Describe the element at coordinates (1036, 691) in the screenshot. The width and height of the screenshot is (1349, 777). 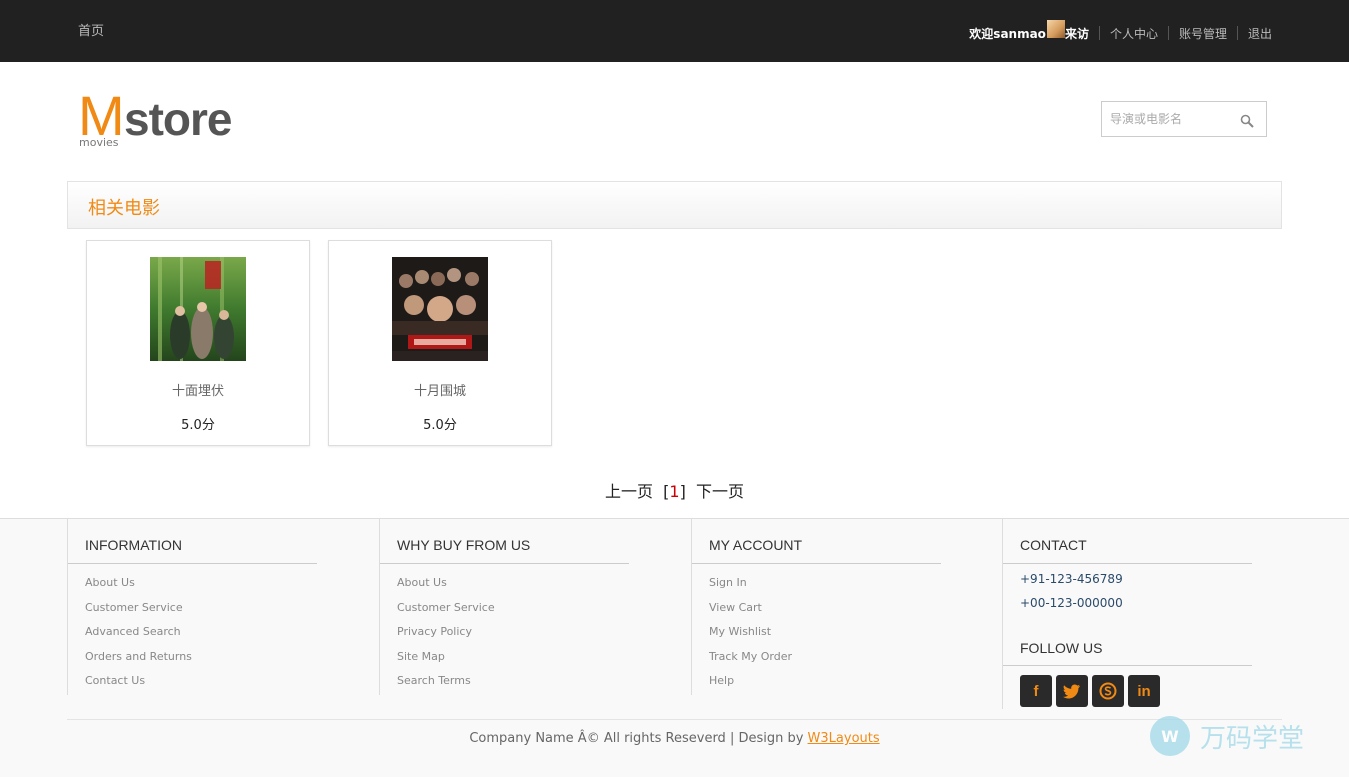
I see `facebook-icon: f` at that location.